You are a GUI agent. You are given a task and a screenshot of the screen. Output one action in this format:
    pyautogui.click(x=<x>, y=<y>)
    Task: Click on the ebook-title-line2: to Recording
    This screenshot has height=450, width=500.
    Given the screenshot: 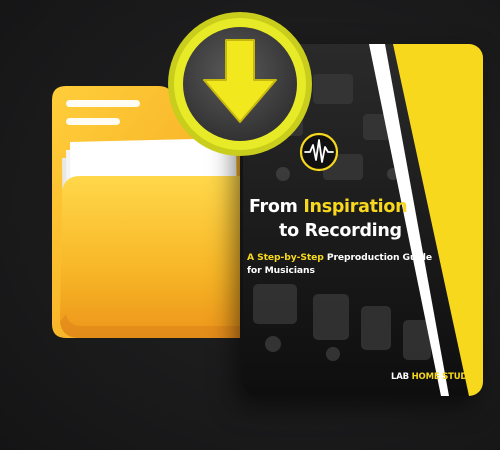 What is the action you would take?
    pyautogui.click(x=340, y=231)
    